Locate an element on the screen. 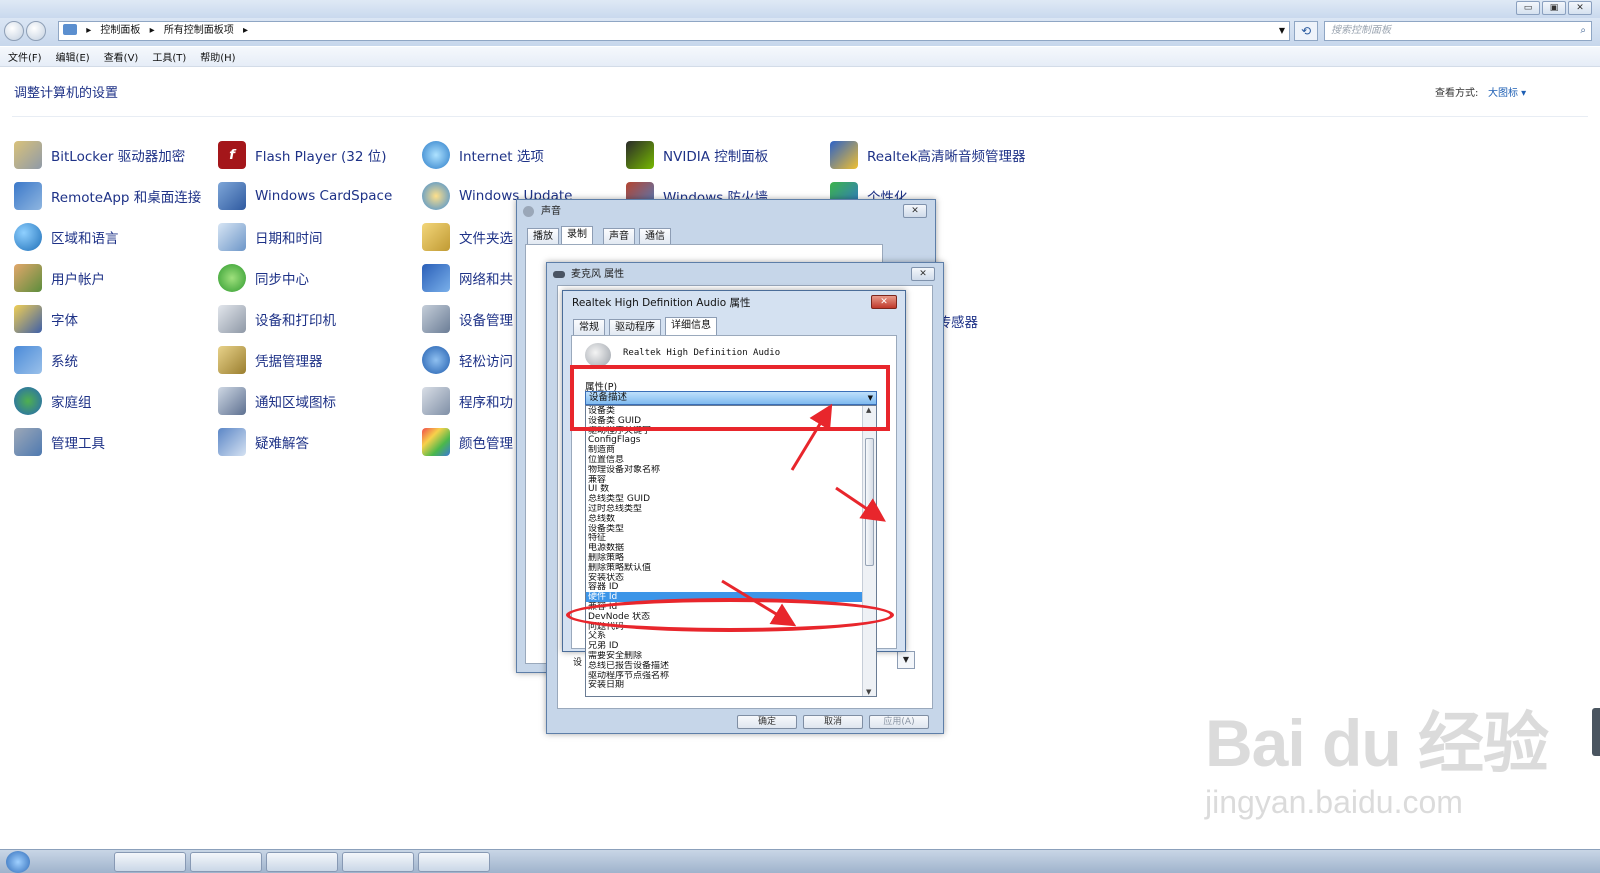 Image resolution: width=1600 pixels, height=873 pixels. cp-item-folder: 文件夹选 is located at coordinates (467, 237).